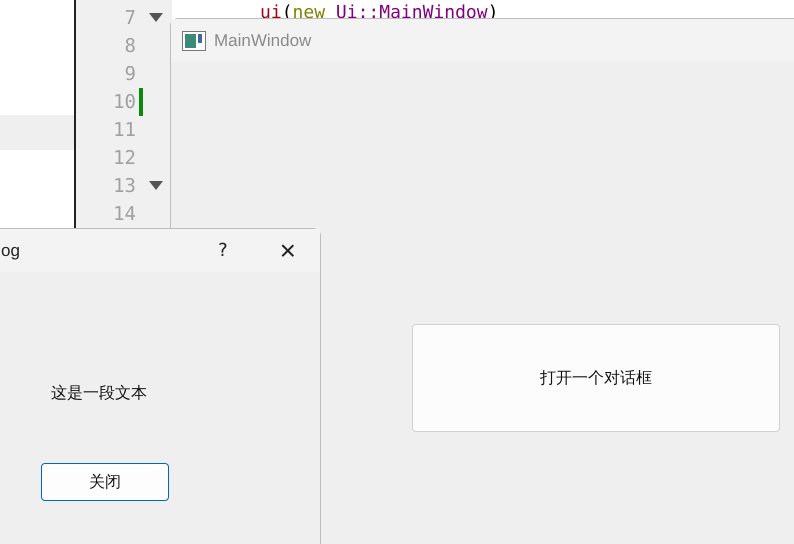 The image size is (794, 544). What do you see at coordinates (596, 378) in the screenshot?
I see `open-dialog-button: 打开一个对话框` at bounding box center [596, 378].